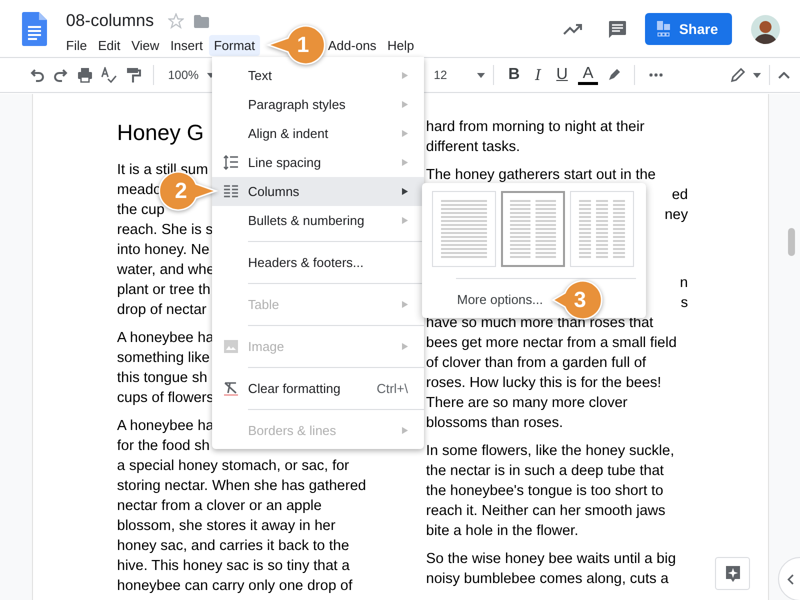 The image size is (800, 600). What do you see at coordinates (533, 229) in the screenshot?
I see `column-layout-option` at bounding box center [533, 229].